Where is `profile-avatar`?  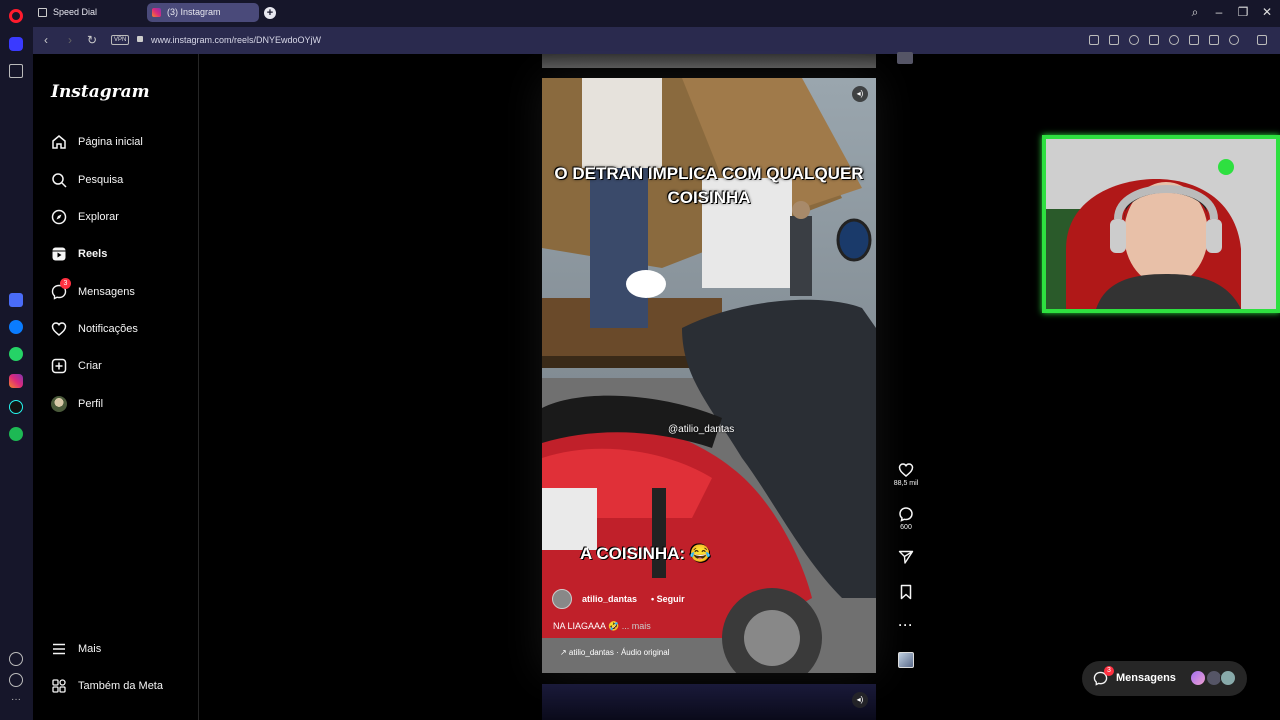
profile-avatar is located at coordinates (59, 404).